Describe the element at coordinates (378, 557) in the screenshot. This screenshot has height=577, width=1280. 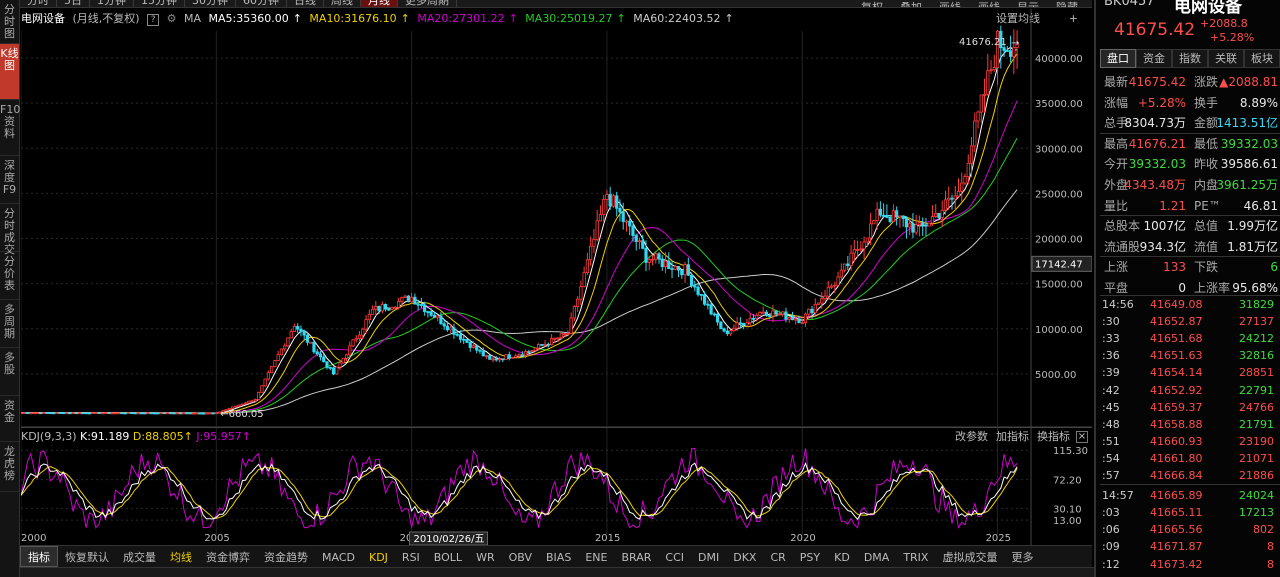
I see `indicator-tab: KDJ` at that location.